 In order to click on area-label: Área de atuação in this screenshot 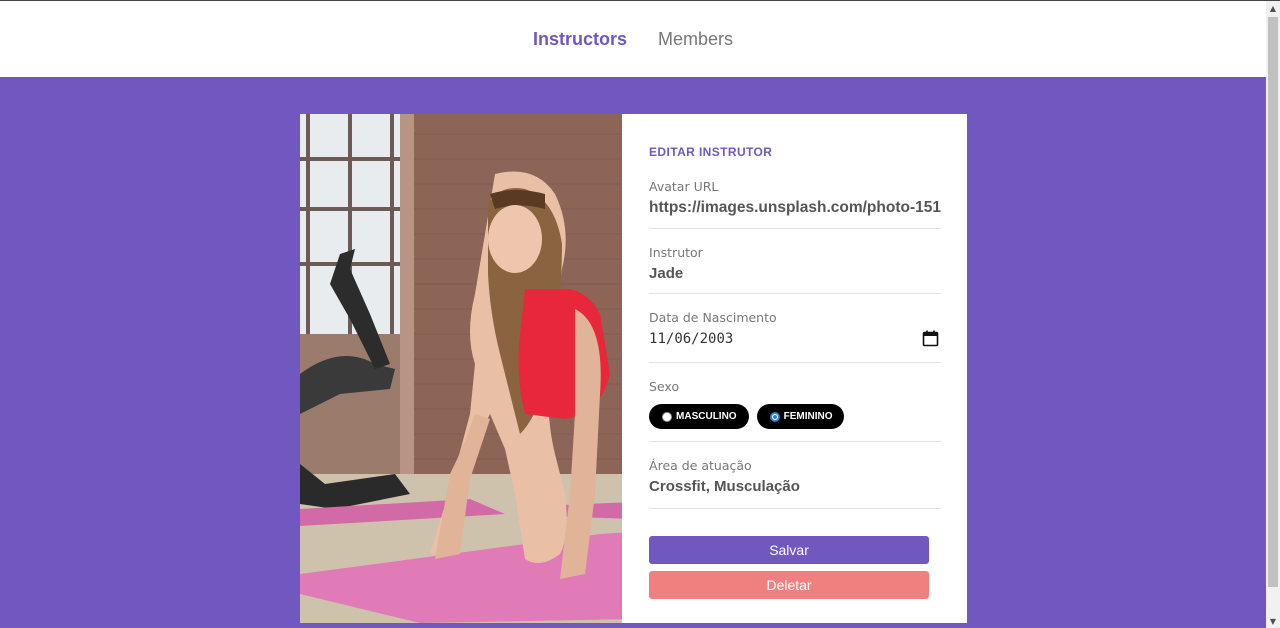, I will do `click(700, 465)`.